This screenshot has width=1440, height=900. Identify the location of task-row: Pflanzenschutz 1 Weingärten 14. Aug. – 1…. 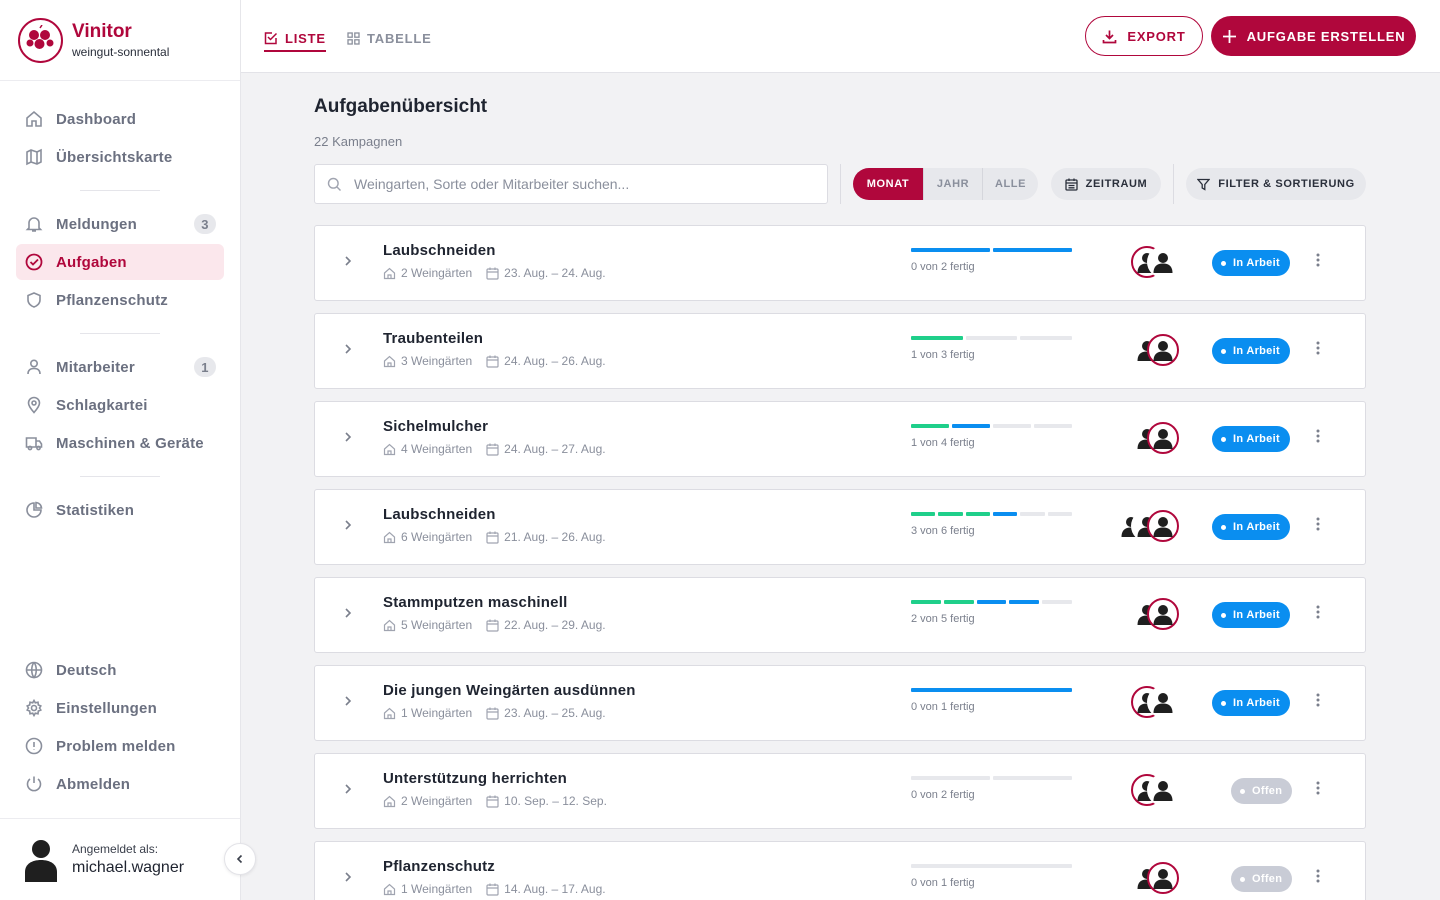
(840, 870).